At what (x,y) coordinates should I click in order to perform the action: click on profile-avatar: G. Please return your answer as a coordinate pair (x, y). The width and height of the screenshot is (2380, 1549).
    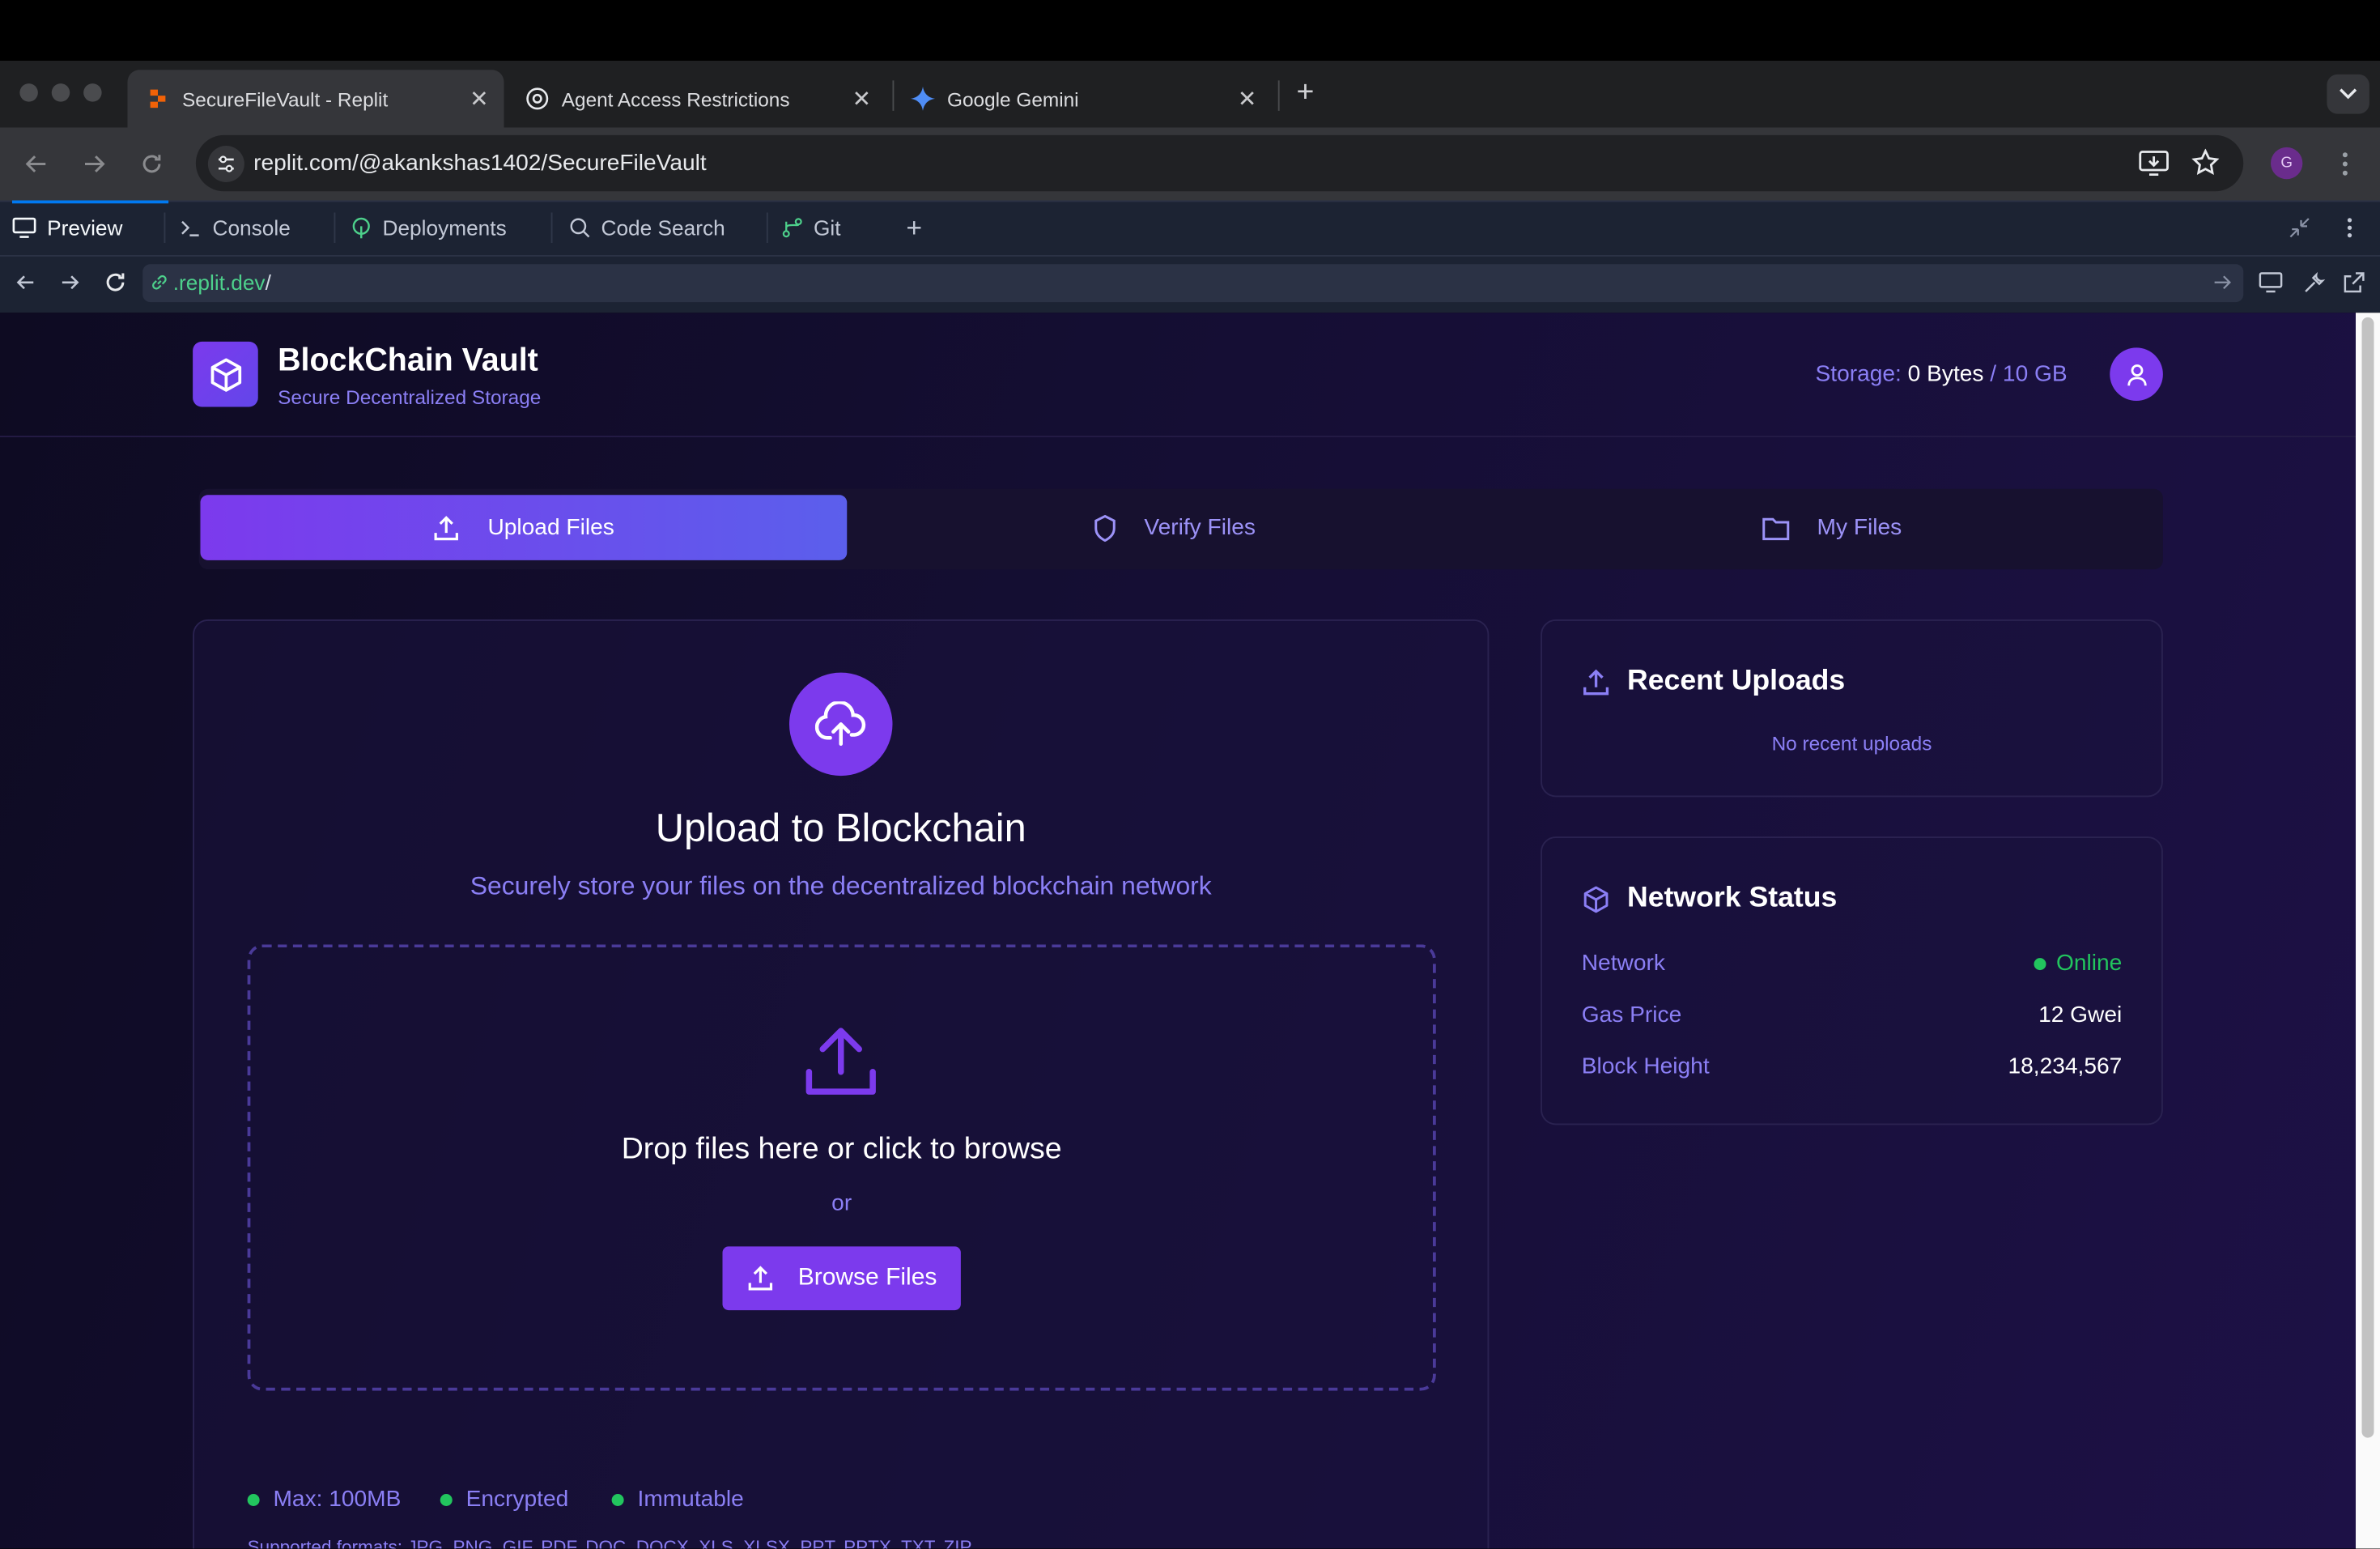
    Looking at the image, I should click on (2287, 163).